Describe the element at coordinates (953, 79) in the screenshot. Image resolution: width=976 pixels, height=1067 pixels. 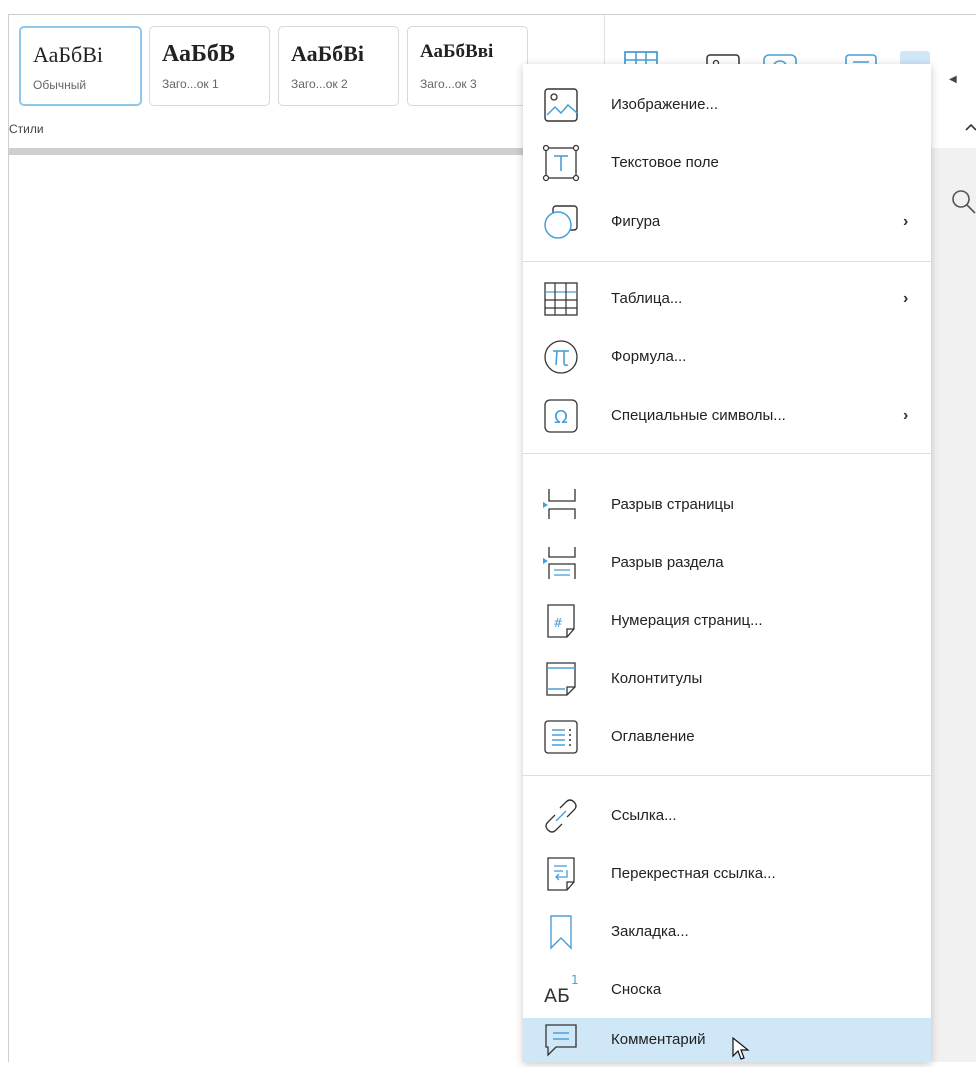
I see `scroll-left-icon: ◀` at that location.